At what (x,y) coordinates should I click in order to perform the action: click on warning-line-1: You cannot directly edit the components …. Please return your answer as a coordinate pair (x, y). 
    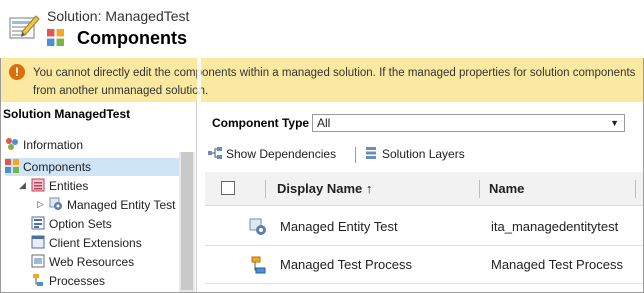
    Looking at the image, I should click on (334, 73).